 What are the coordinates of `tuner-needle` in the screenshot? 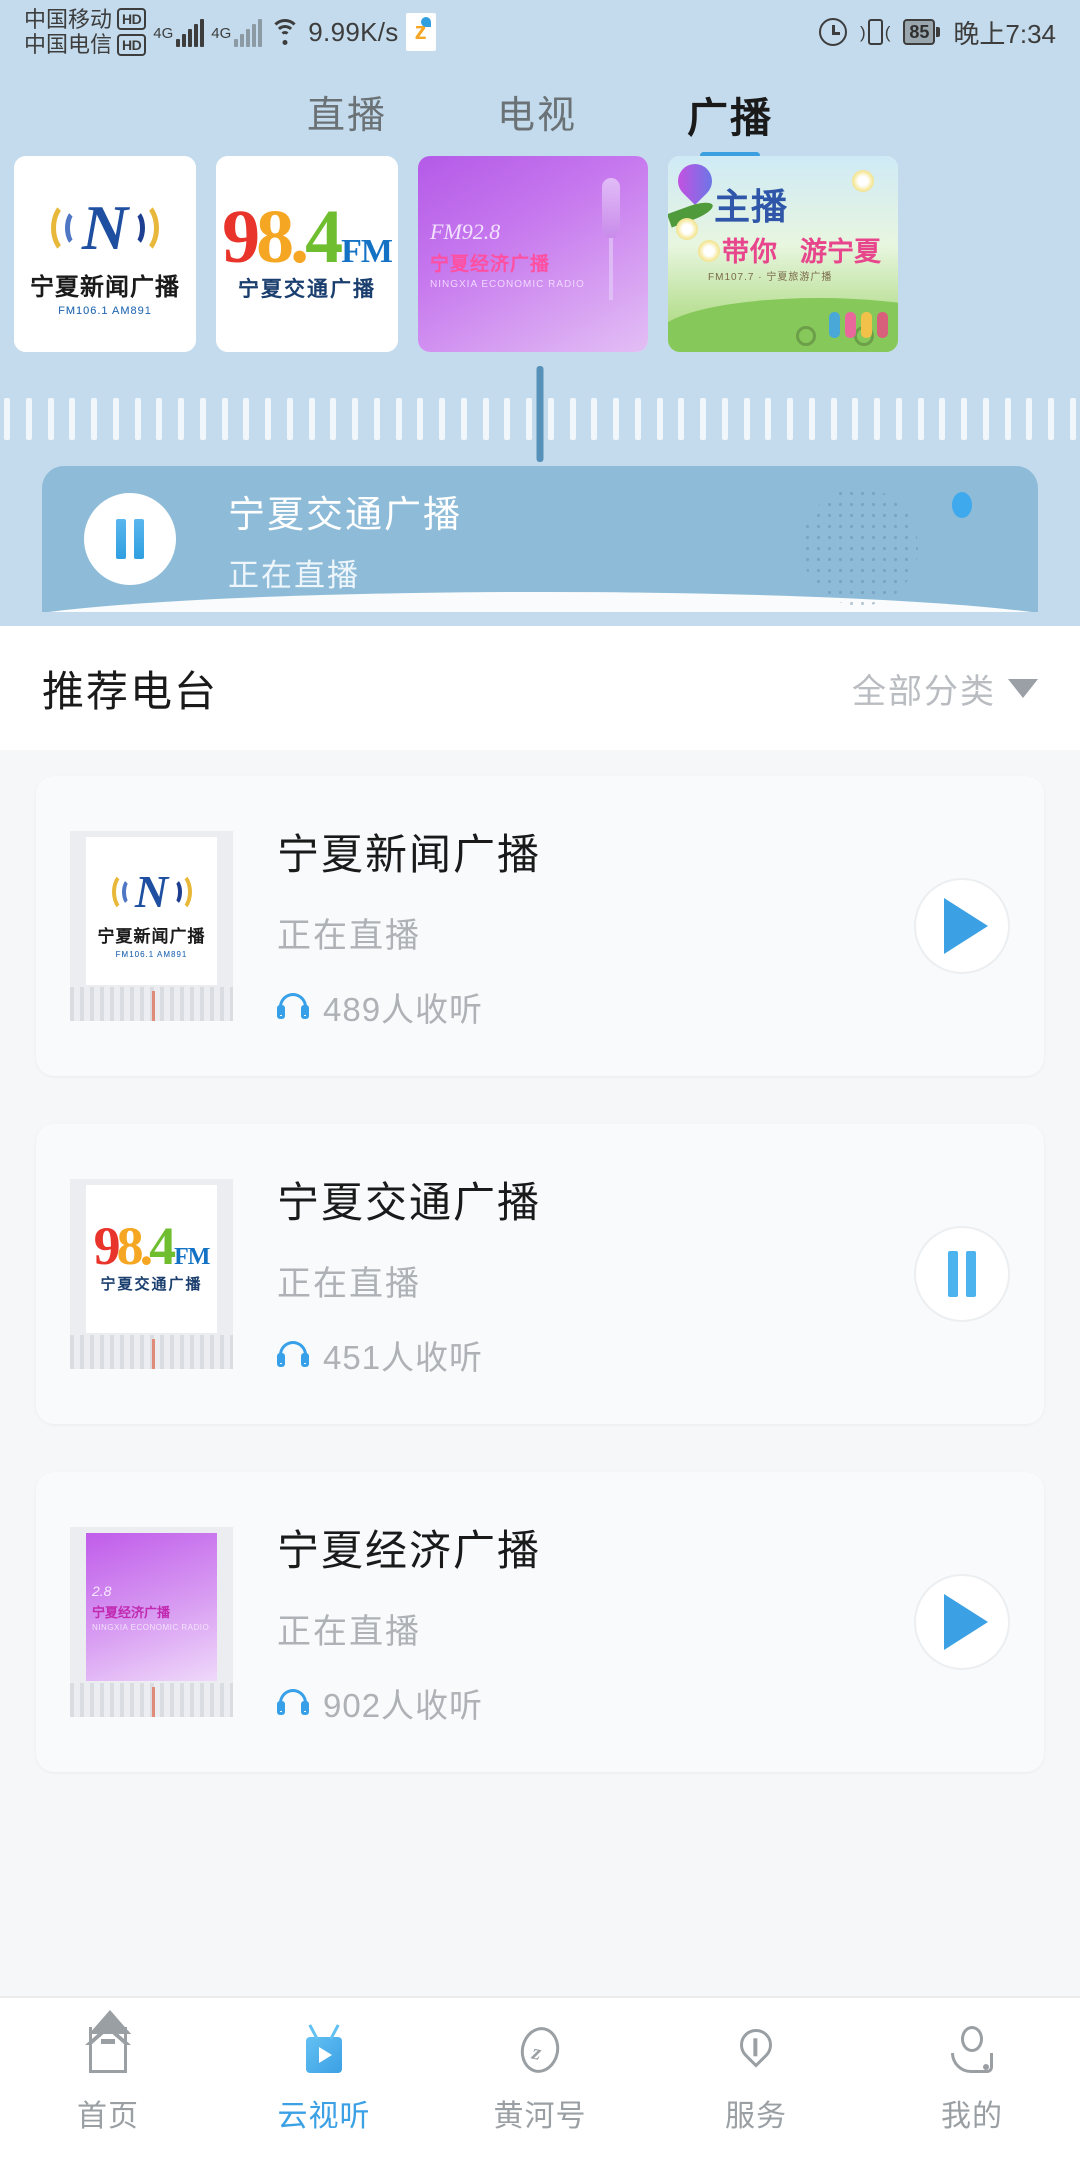 It's located at (540, 414).